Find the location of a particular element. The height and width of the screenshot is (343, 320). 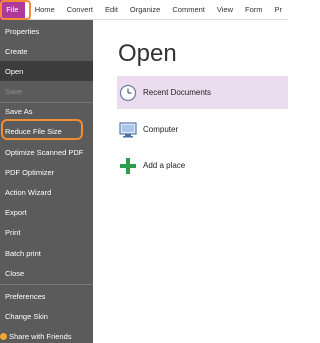

clock-icon is located at coordinates (128, 93).